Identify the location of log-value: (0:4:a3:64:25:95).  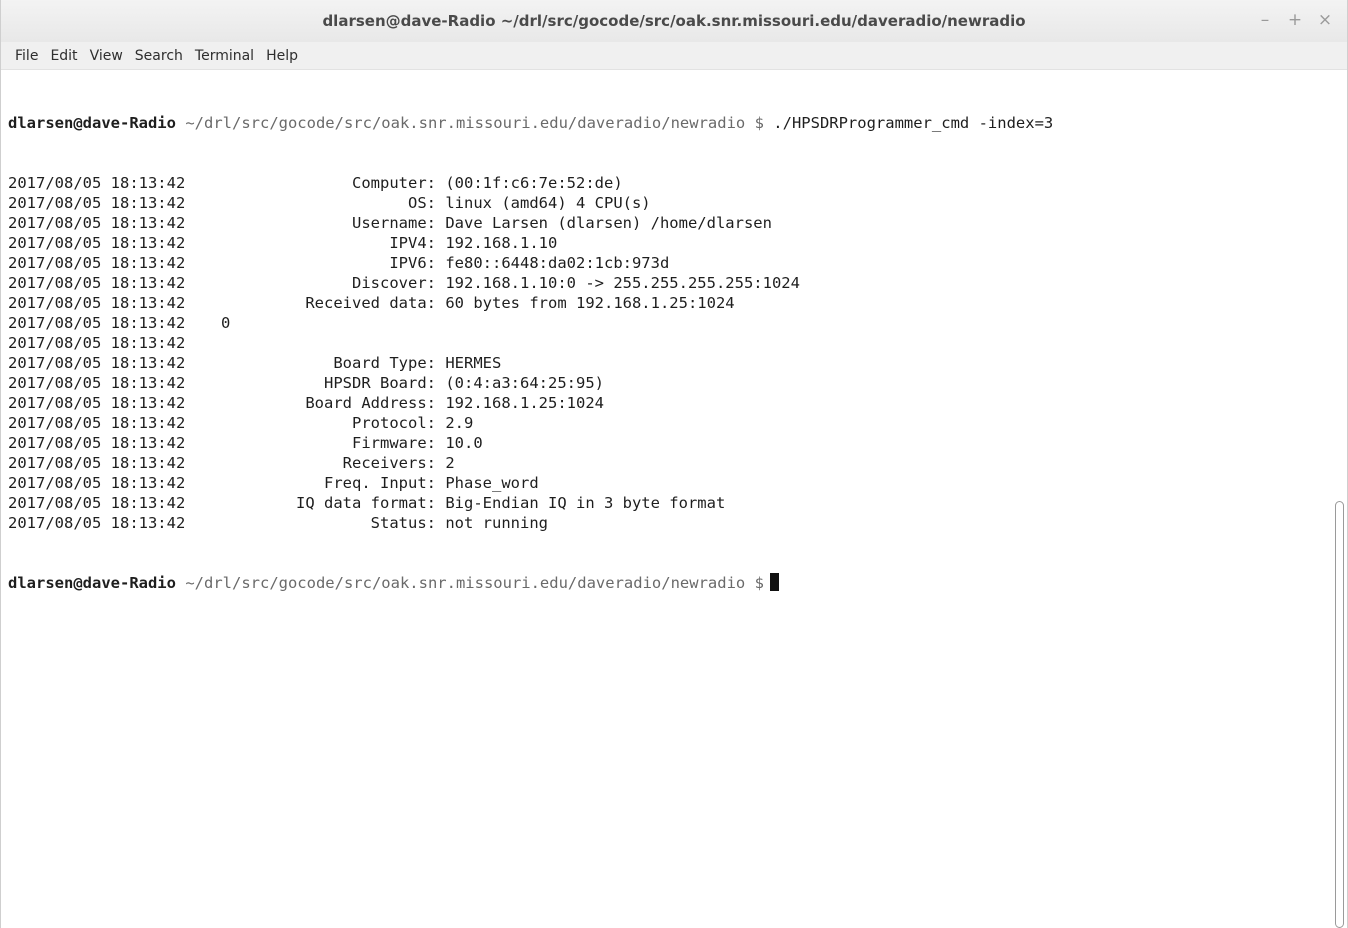
(524, 383).